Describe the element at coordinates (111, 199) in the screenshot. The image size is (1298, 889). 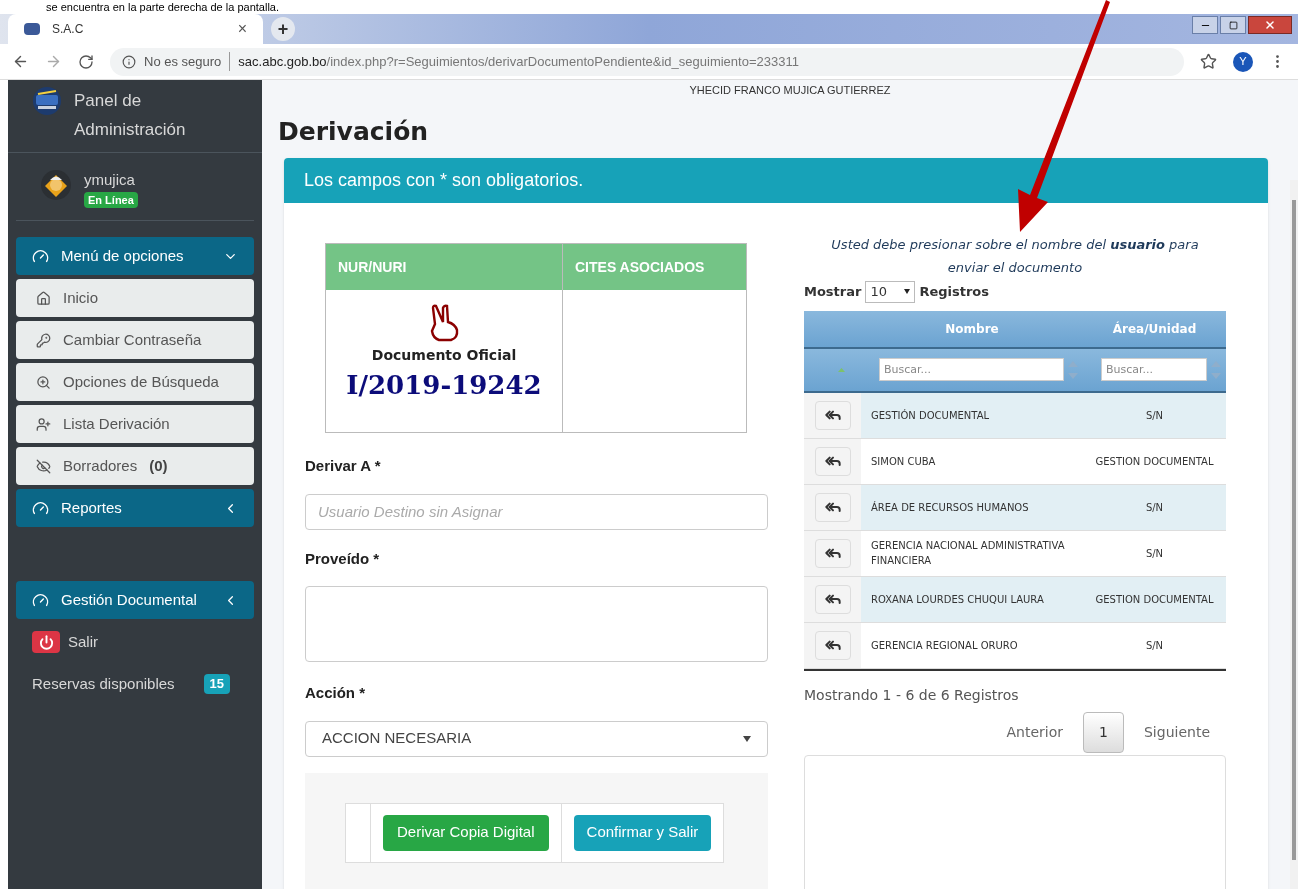
I see `status-badge: En Línea` at that location.